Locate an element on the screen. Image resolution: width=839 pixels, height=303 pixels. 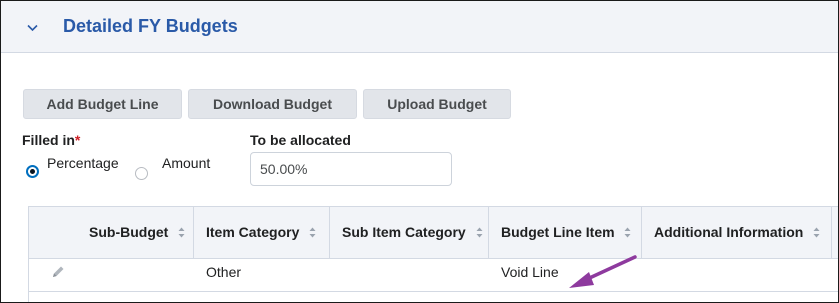
radio-percentage-label: Percentage is located at coordinates (83, 163).